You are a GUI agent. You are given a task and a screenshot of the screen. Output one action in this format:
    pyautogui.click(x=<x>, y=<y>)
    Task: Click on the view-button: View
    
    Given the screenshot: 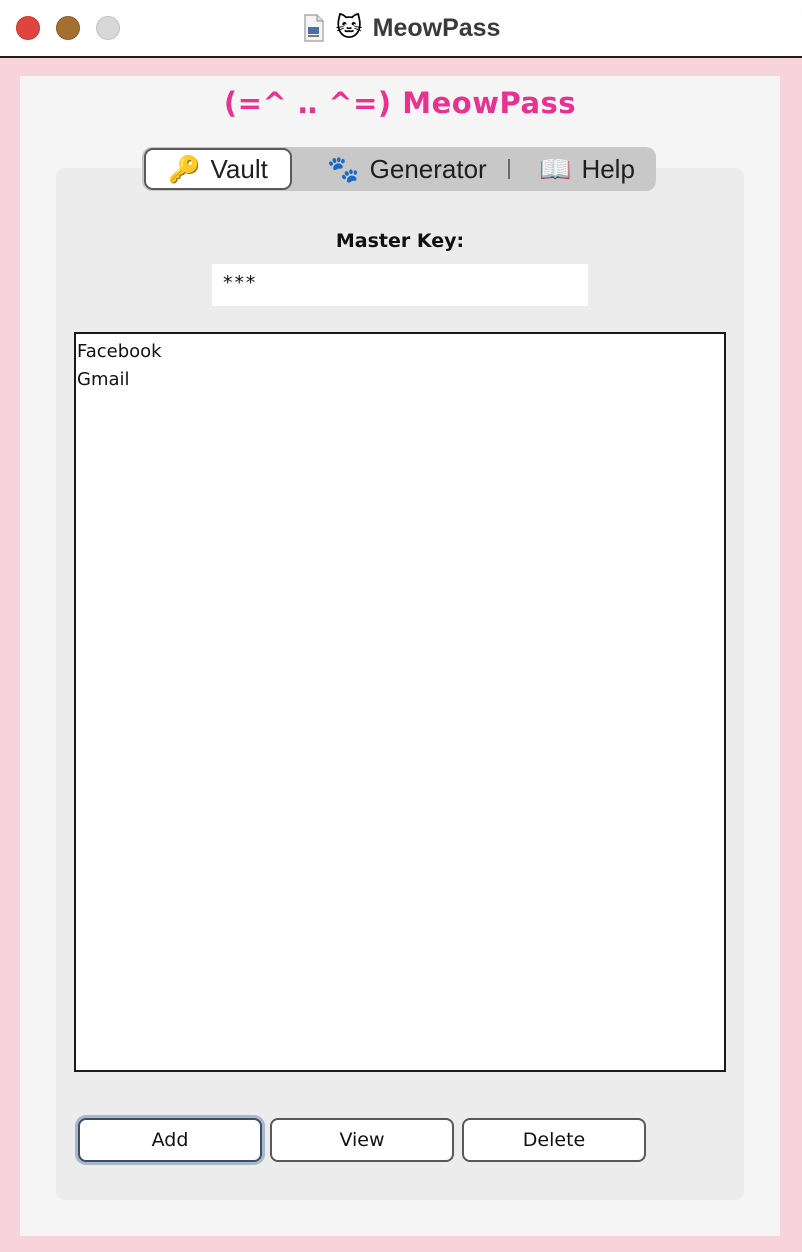 What is the action you would take?
    pyautogui.click(x=362, y=1140)
    